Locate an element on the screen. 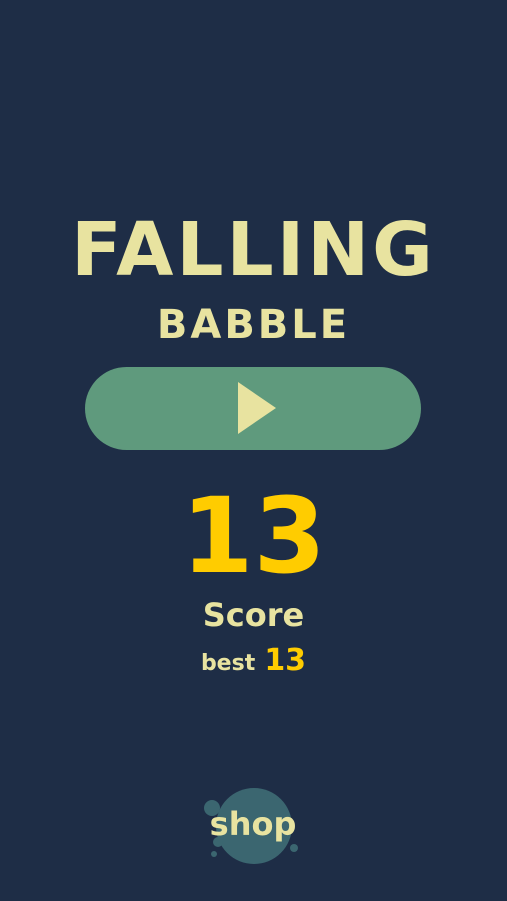  shop-button: shop is located at coordinates (253, 825).